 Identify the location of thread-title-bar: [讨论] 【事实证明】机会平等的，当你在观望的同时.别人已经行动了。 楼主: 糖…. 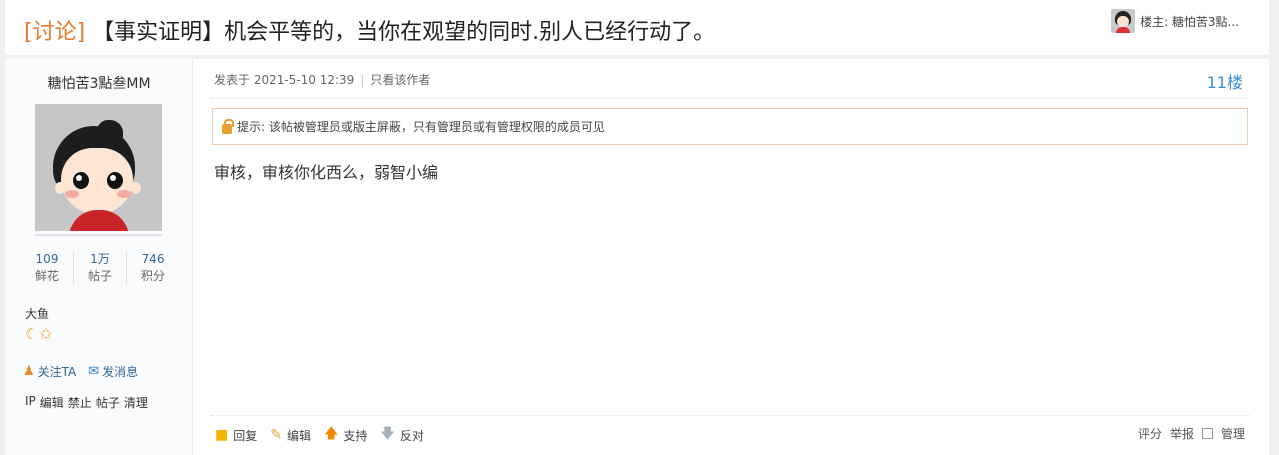
(637, 27).